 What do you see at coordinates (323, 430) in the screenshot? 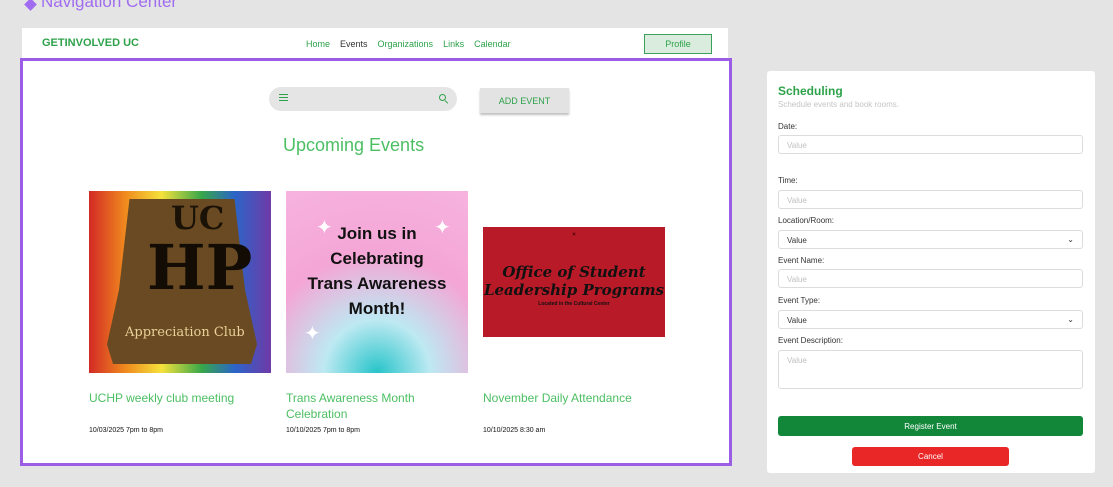
I see `event-date: 10/10/2025 7pm to 8pm` at bounding box center [323, 430].